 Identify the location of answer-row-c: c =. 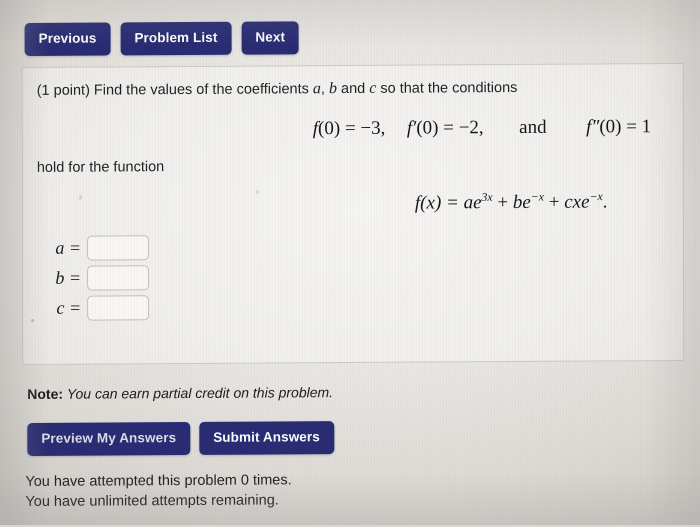
(92, 307).